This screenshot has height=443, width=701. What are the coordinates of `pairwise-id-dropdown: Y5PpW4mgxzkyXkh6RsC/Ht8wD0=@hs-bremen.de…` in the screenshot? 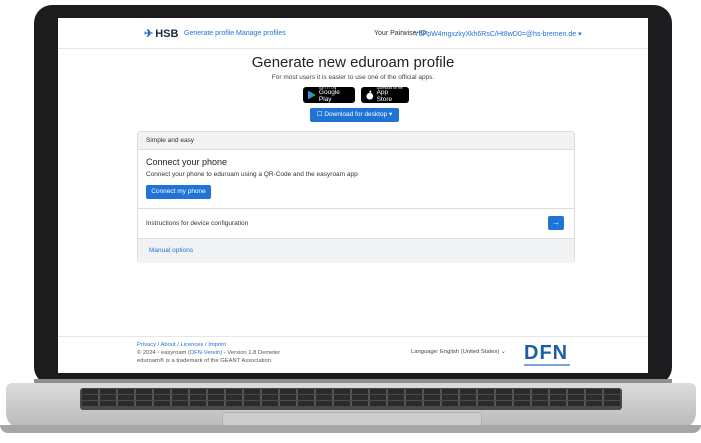 It's located at (498, 34).